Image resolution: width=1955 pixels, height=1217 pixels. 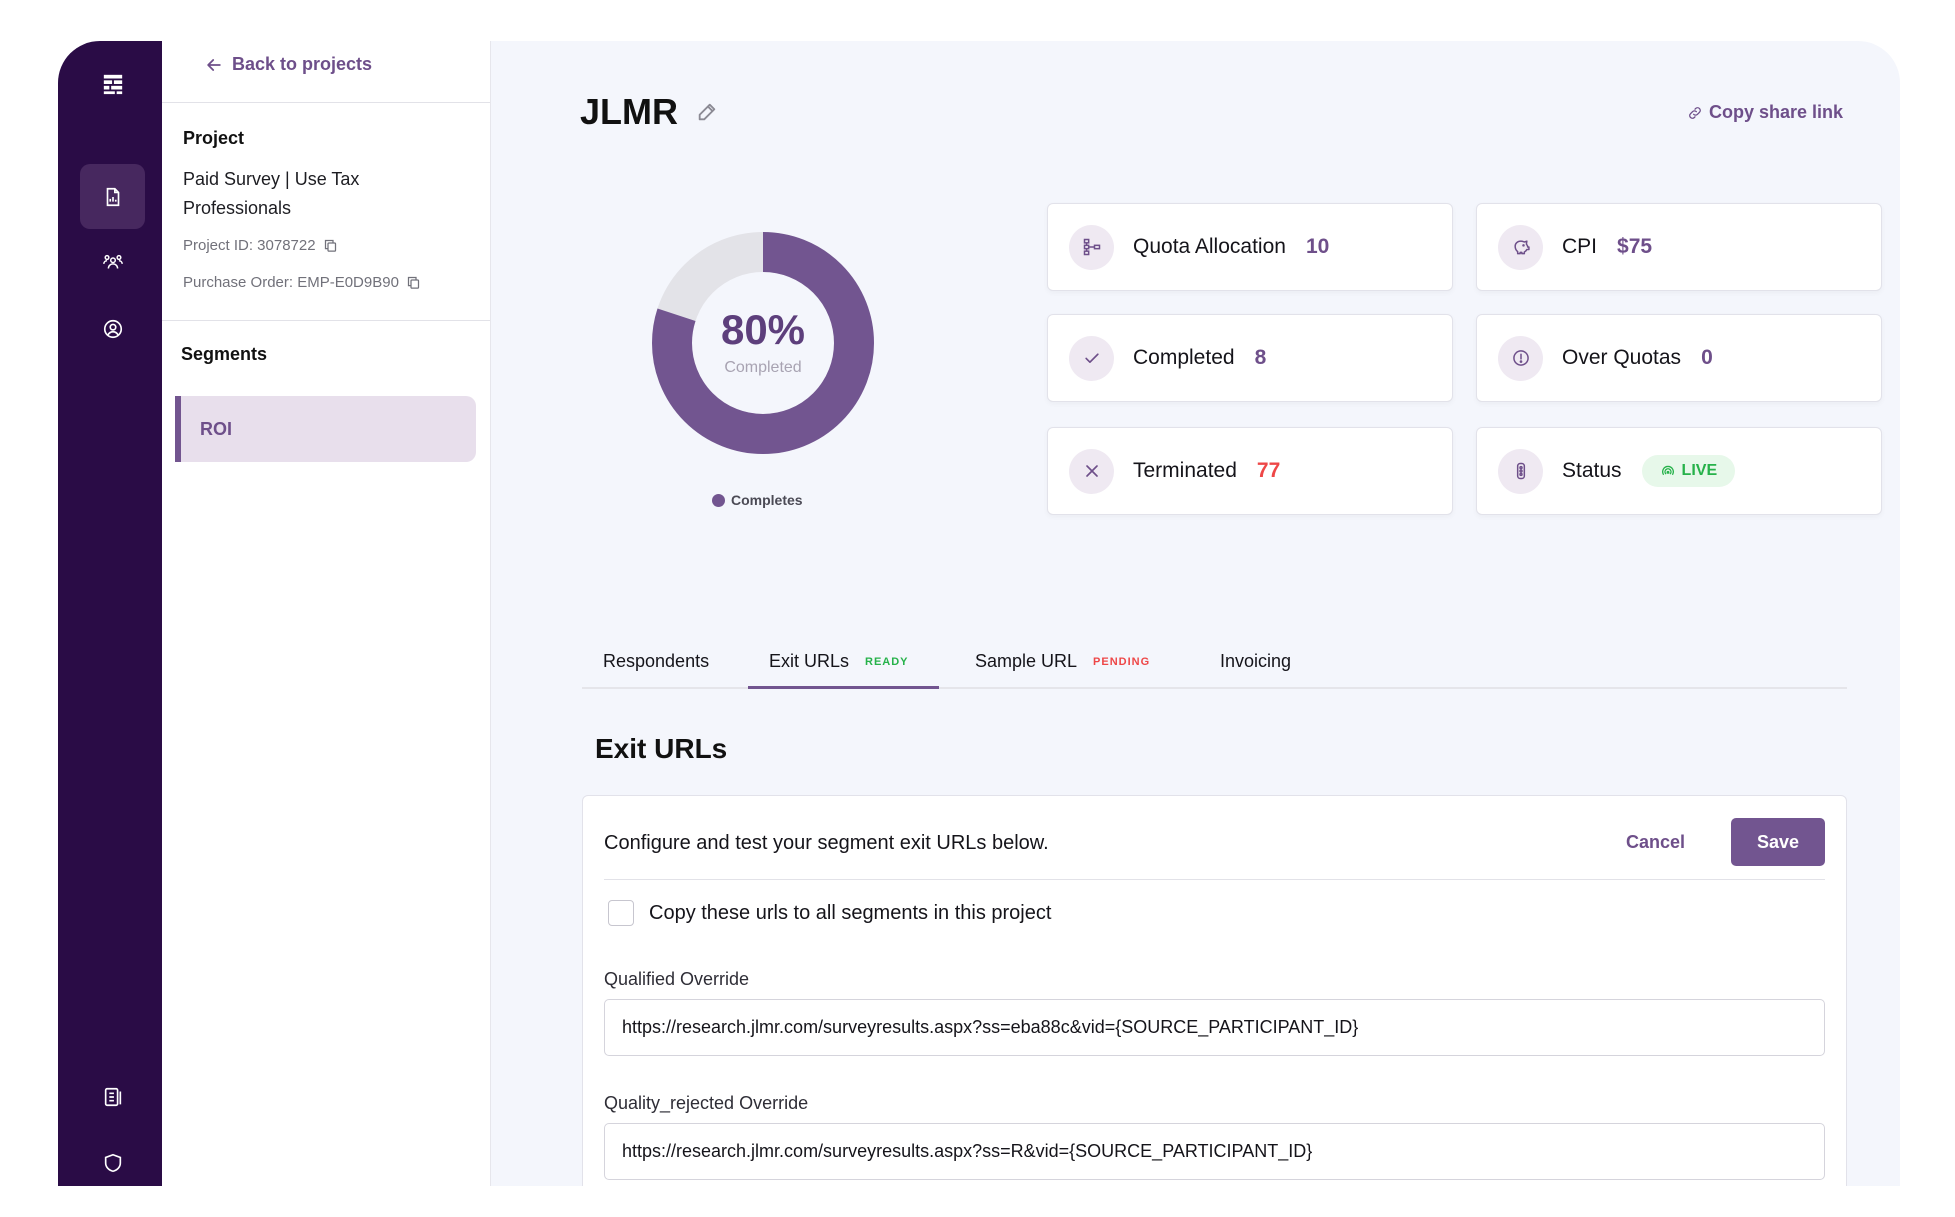 I want to click on tab-label: Sample URL, so click(x=1026, y=661).